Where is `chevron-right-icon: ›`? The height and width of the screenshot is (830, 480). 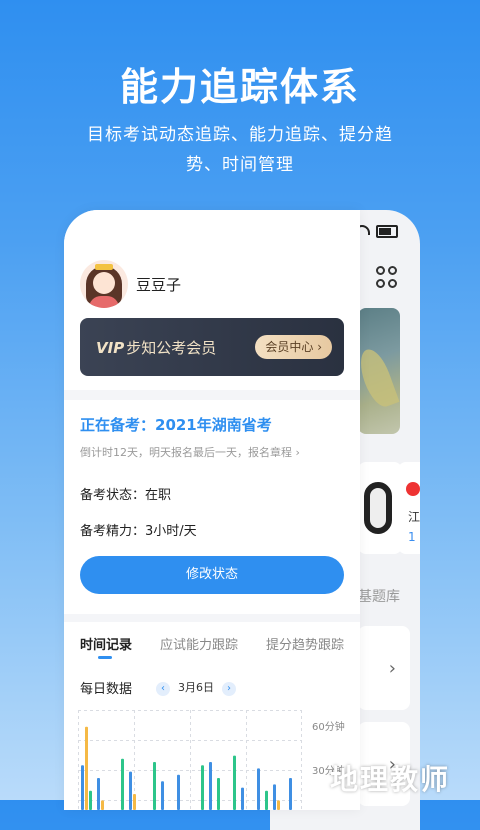 chevron-right-icon: › is located at coordinates (392, 668).